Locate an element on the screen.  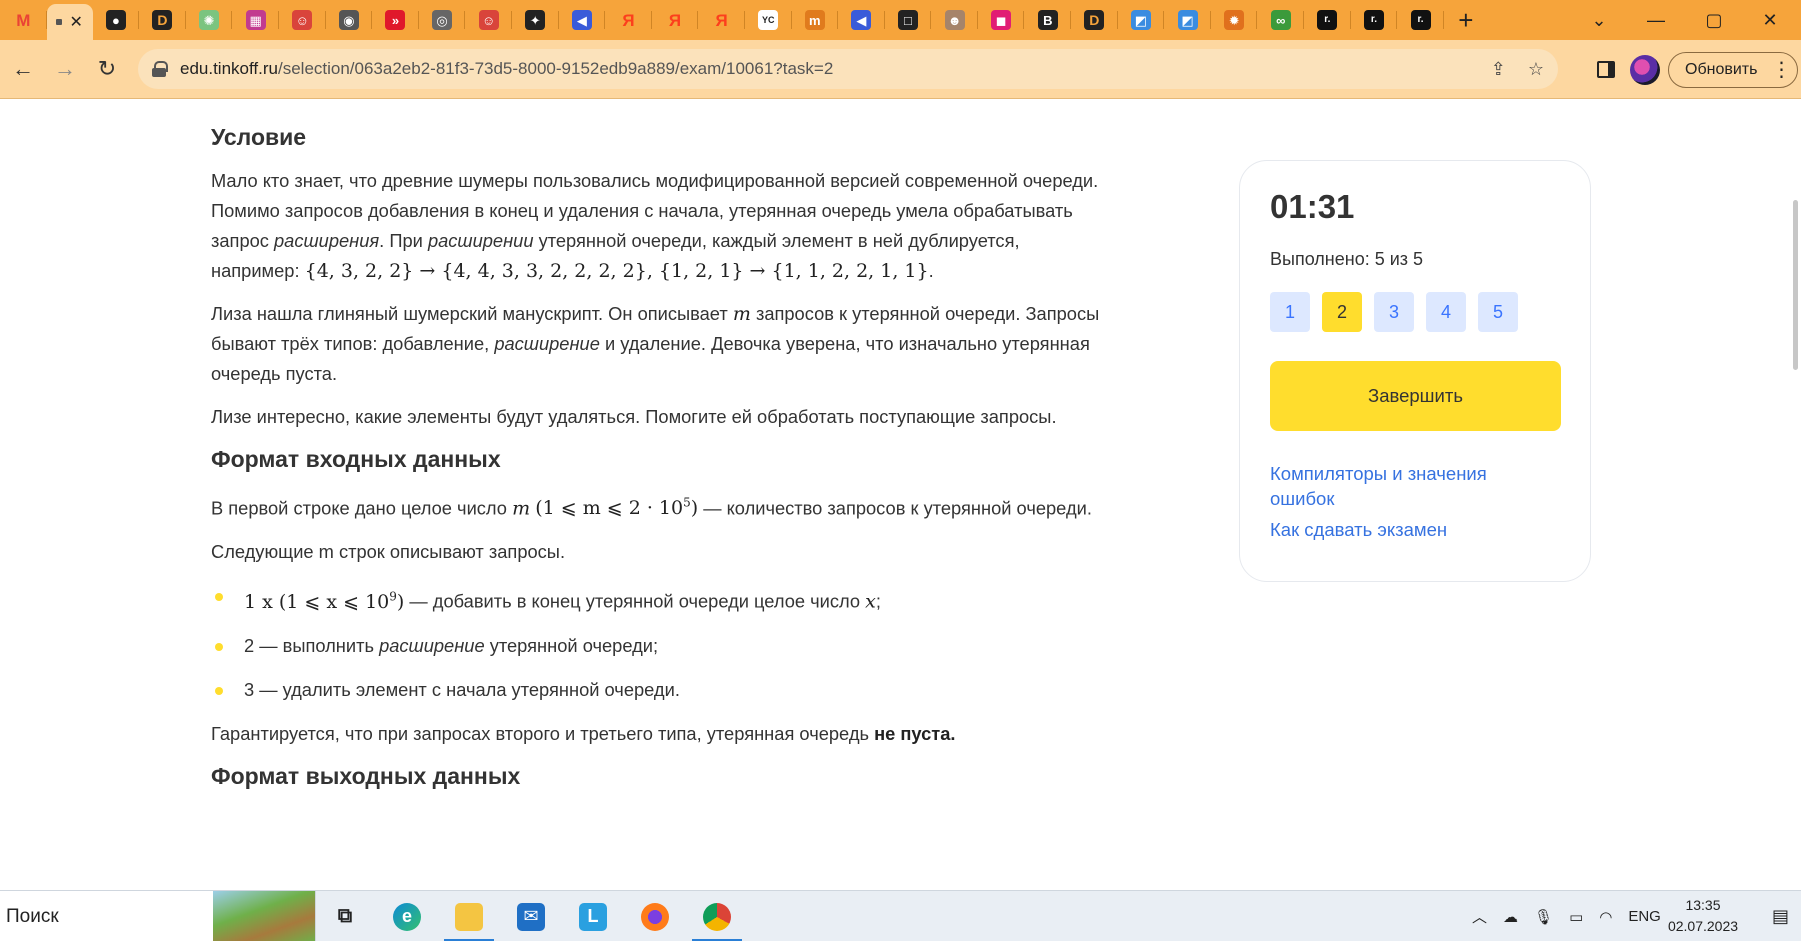
wifi-icon: ◠ is located at coordinates (1605, 917).